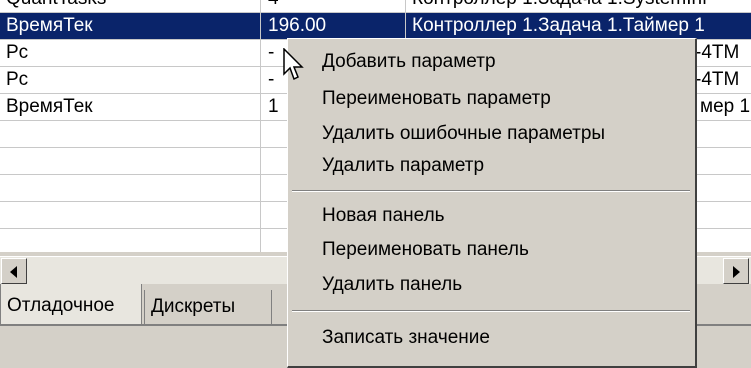 Image resolution: width=751 pixels, height=368 pixels. Describe the element at coordinates (293, 64) in the screenshot. I see `mouse-pointer-icon` at that location.